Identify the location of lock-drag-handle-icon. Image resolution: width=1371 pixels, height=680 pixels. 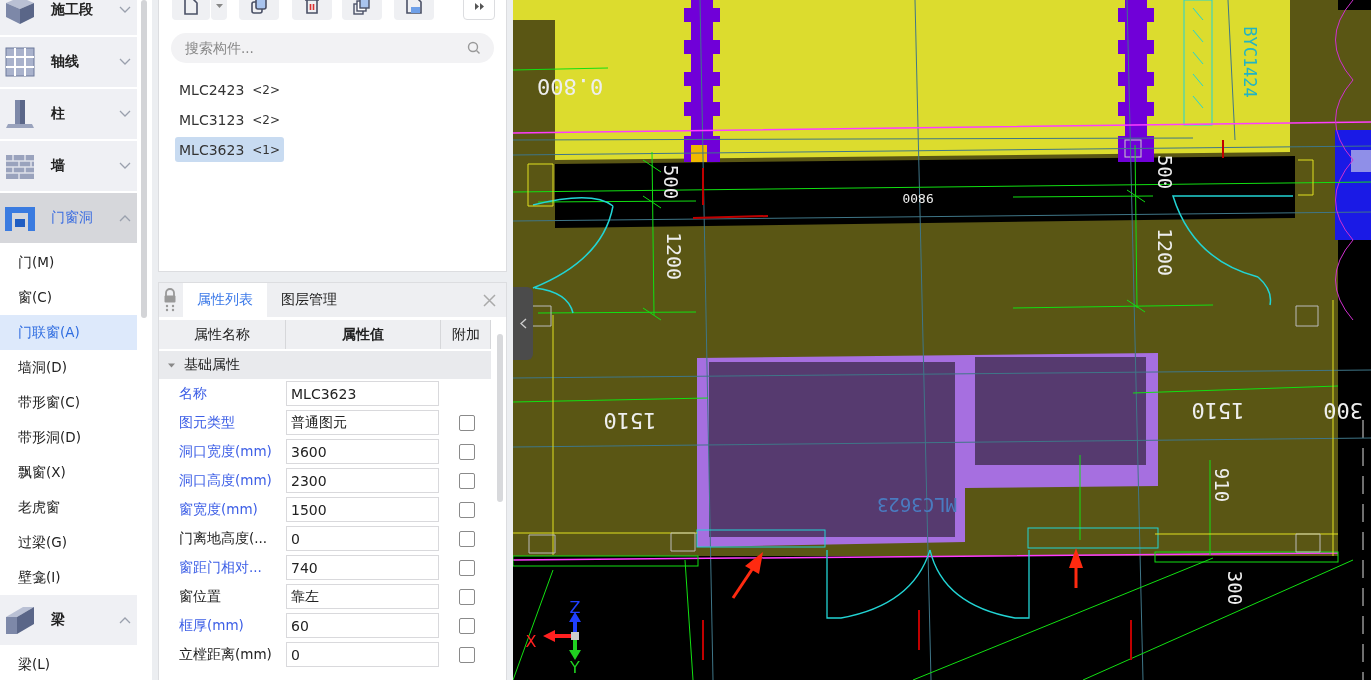
(170, 301).